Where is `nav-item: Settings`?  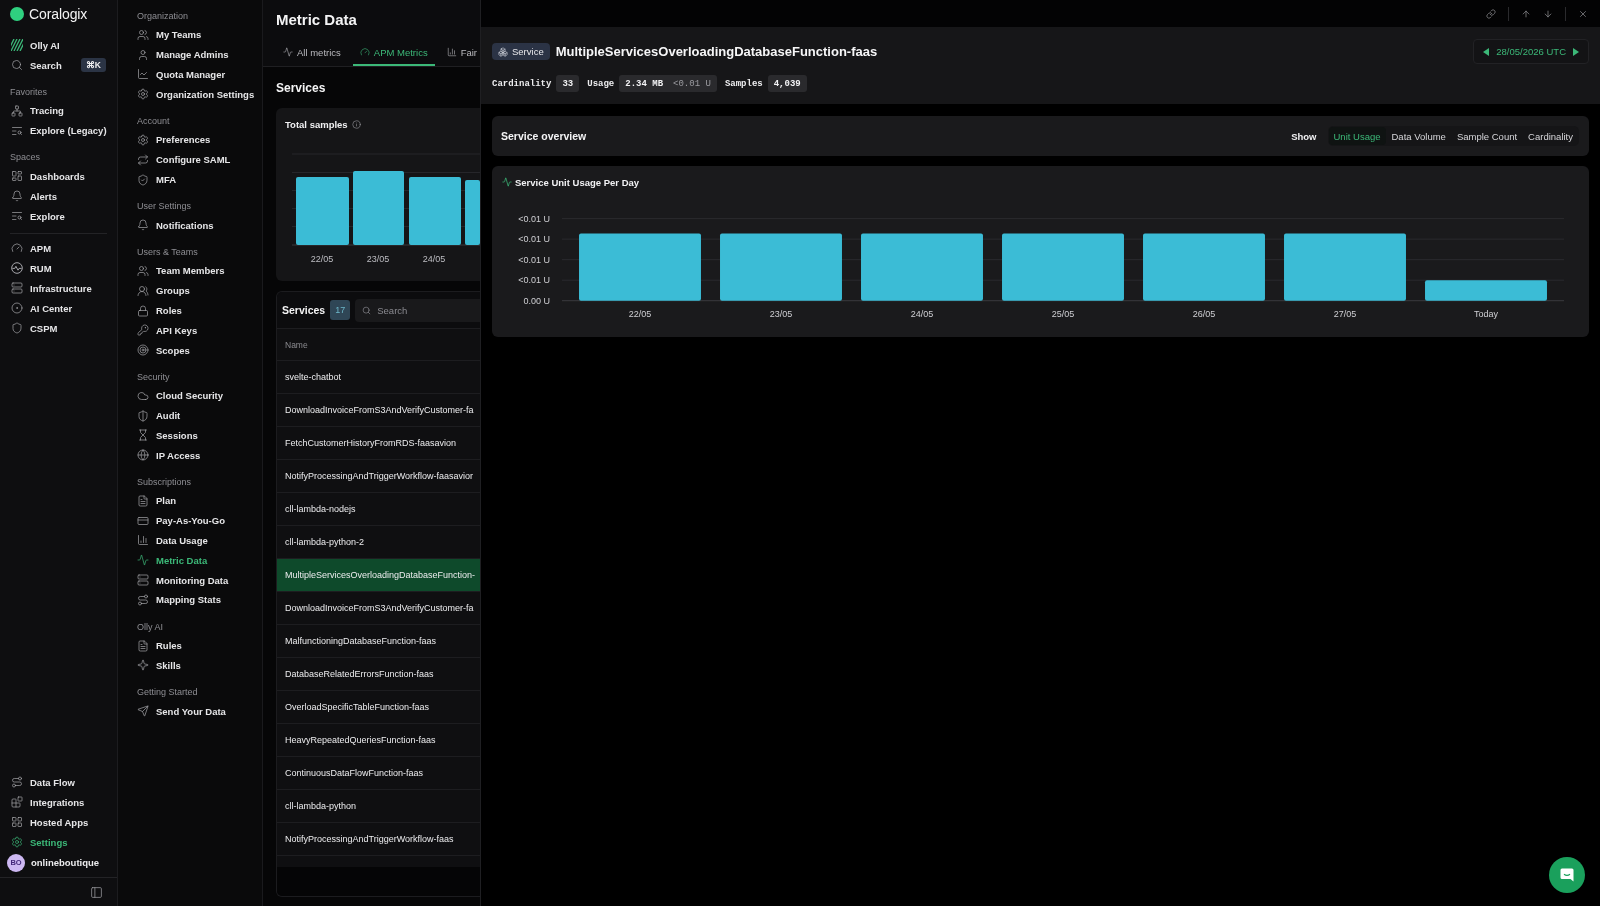
nav-item: Settings is located at coordinates (58, 842).